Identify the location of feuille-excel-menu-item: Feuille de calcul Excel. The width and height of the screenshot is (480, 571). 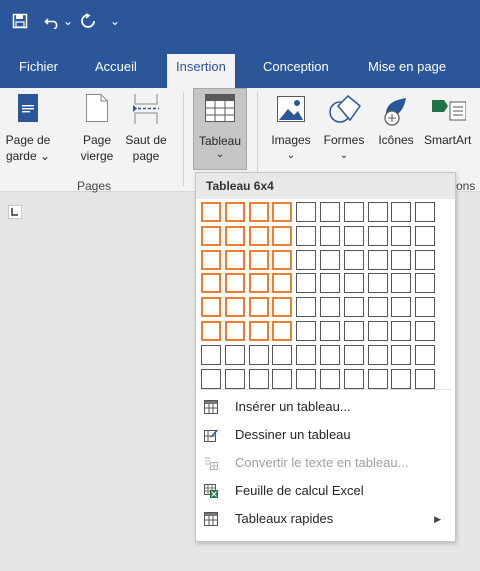
(325, 491).